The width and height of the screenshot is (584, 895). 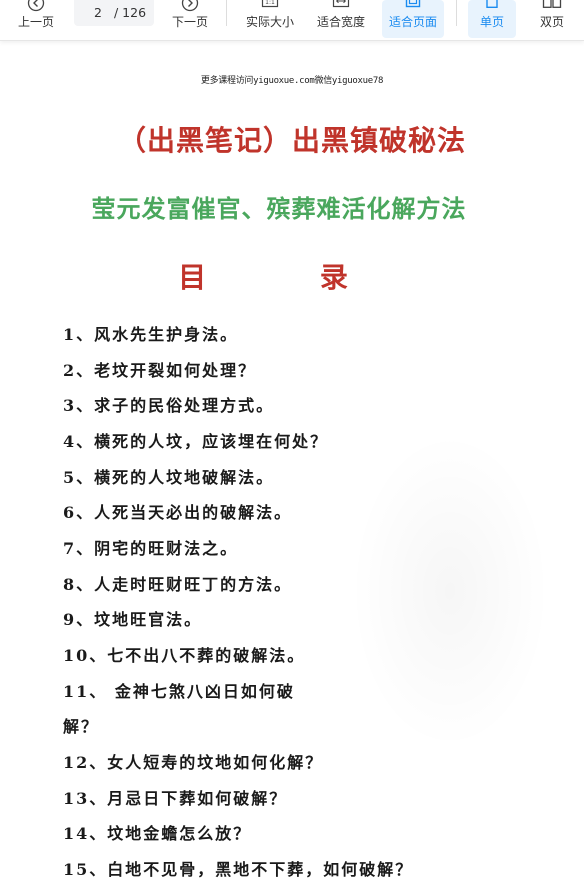 I want to click on toc-item: 2、老坟开裂如何处理？, so click(x=160, y=370).